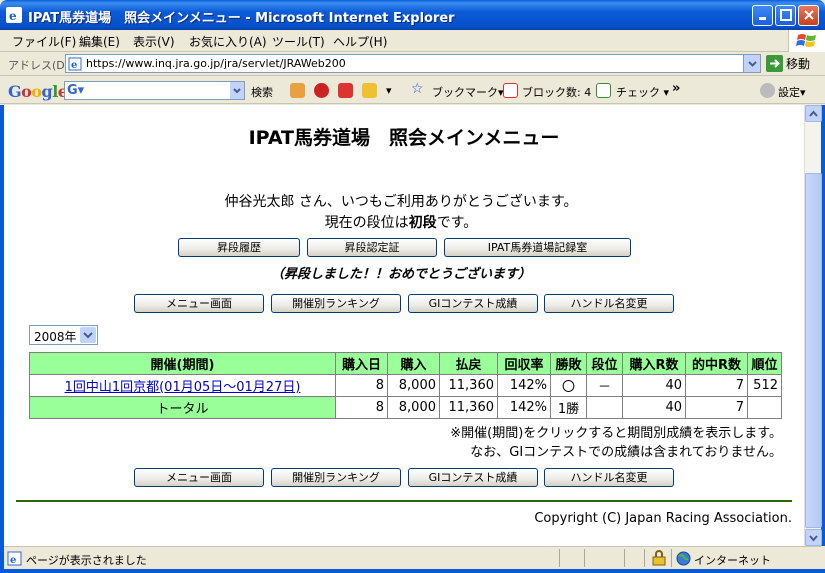  I want to click on period-link: 1回中山1回京都(01月05日～01月27日), so click(183, 387).